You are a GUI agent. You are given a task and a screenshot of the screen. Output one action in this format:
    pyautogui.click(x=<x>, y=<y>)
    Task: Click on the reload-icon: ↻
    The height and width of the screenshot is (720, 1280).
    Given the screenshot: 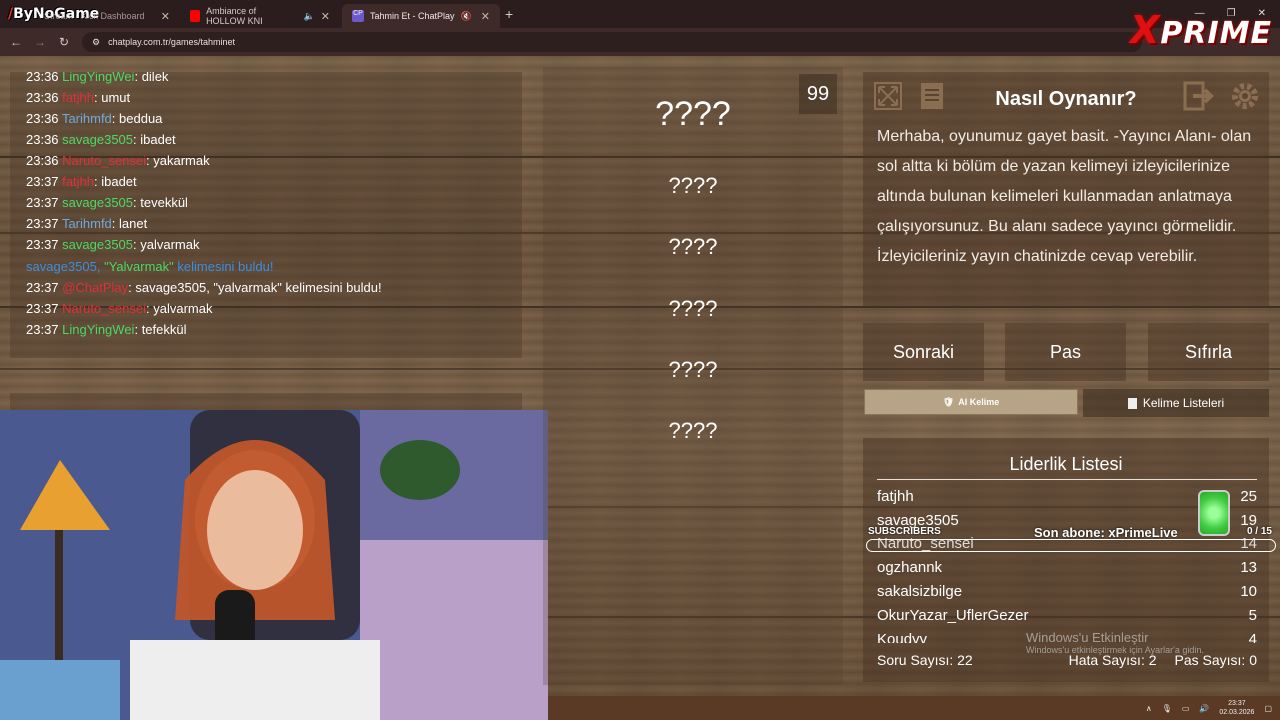 What is the action you would take?
    pyautogui.click(x=64, y=42)
    